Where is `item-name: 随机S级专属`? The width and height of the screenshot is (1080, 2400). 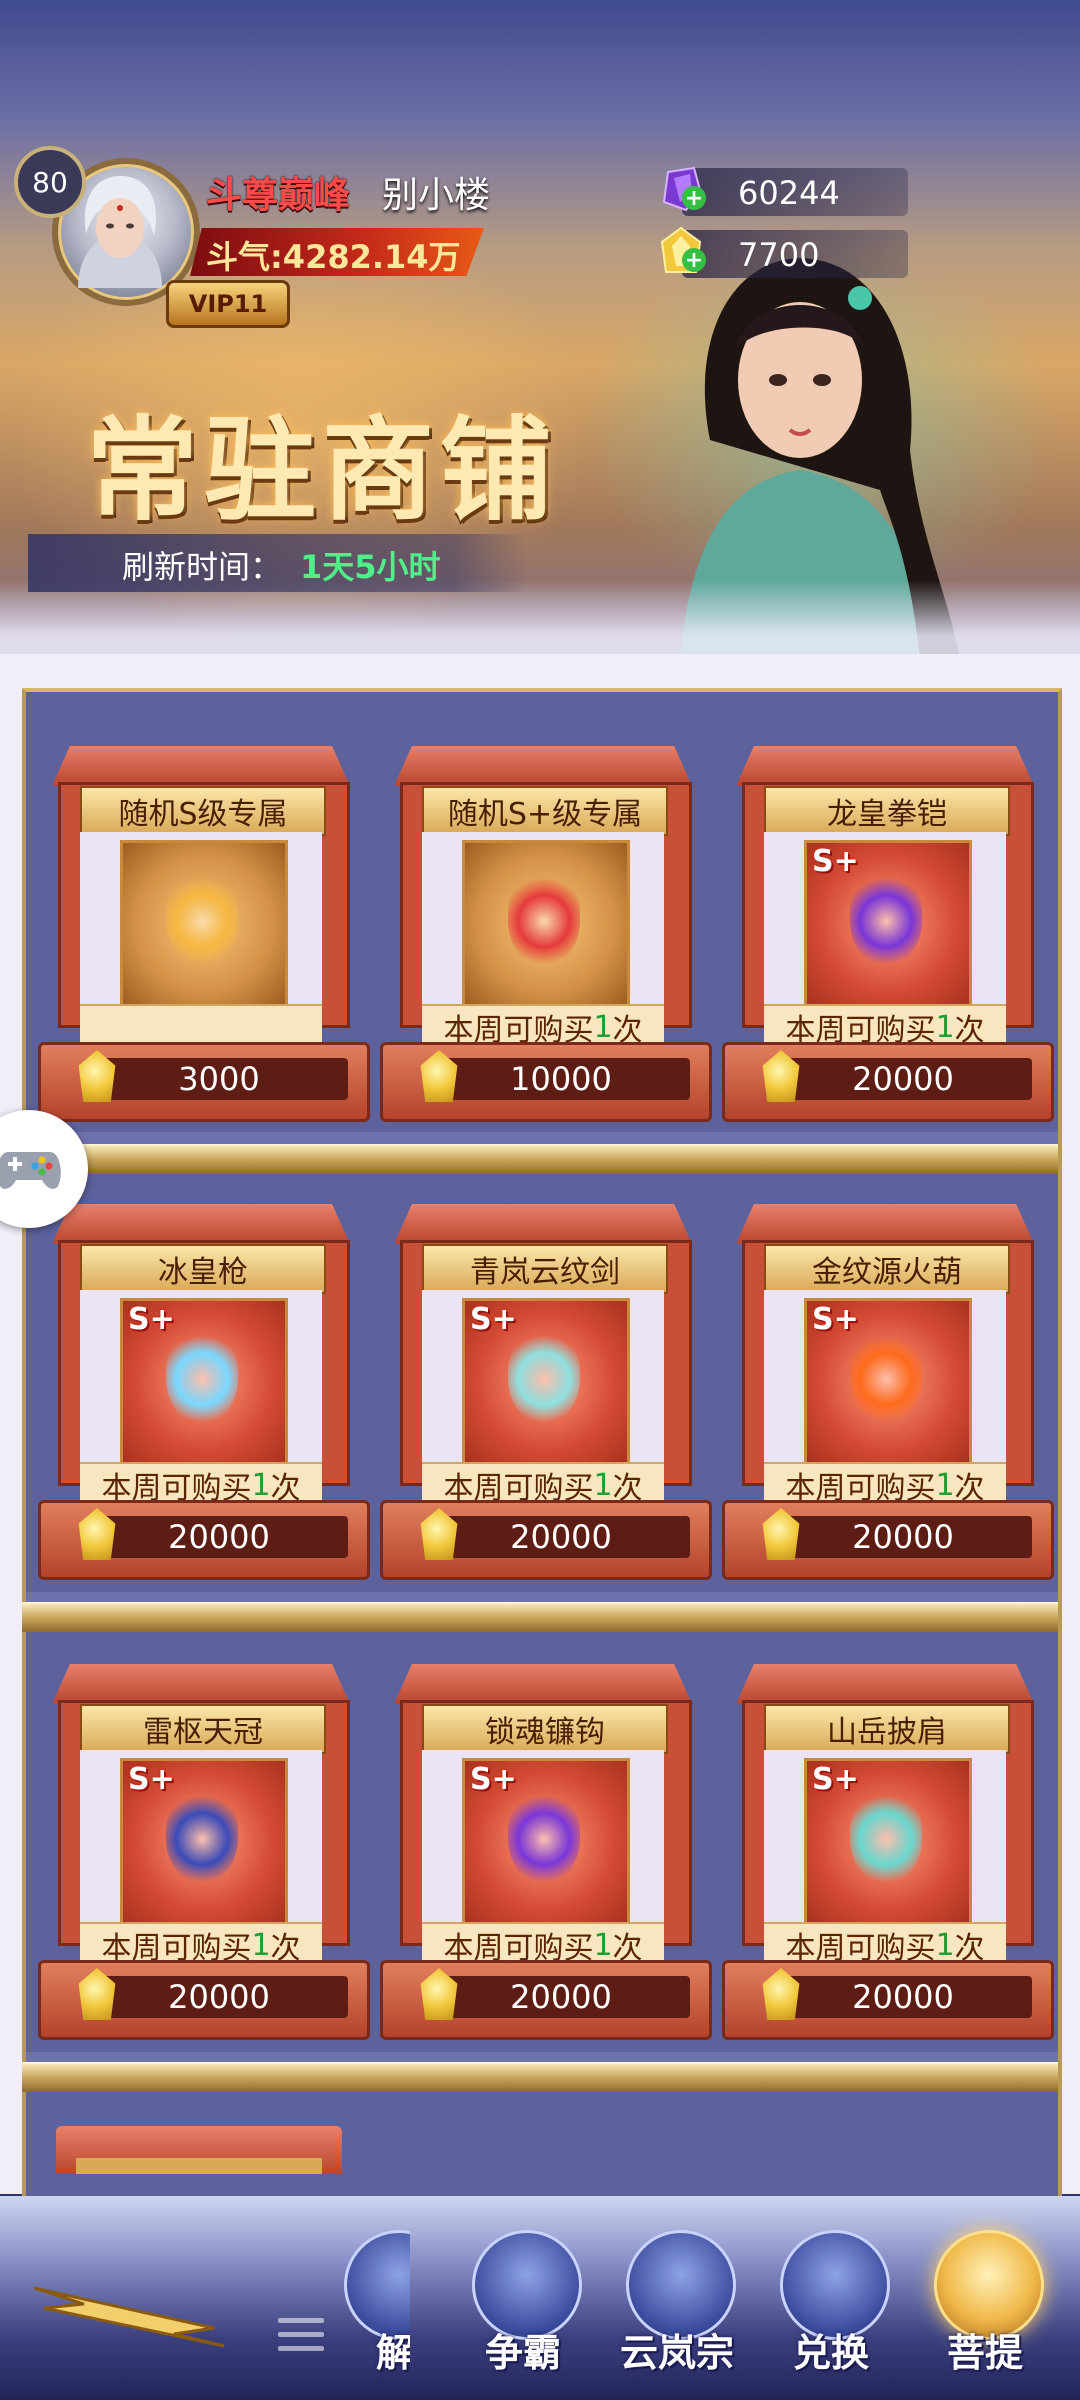 item-name: 随机S级专属 is located at coordinates (203, 811).